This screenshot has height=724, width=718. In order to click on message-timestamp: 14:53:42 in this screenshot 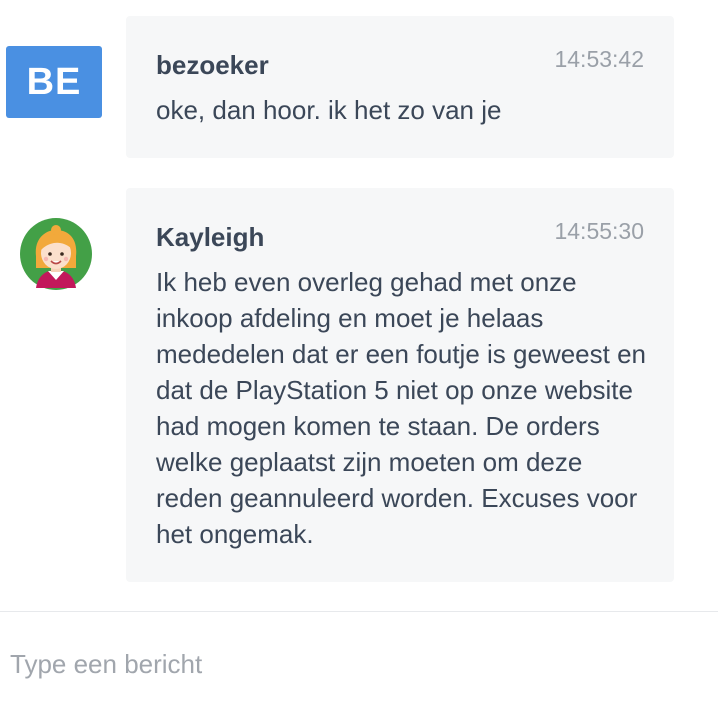, I will do `click(599, 59)`.